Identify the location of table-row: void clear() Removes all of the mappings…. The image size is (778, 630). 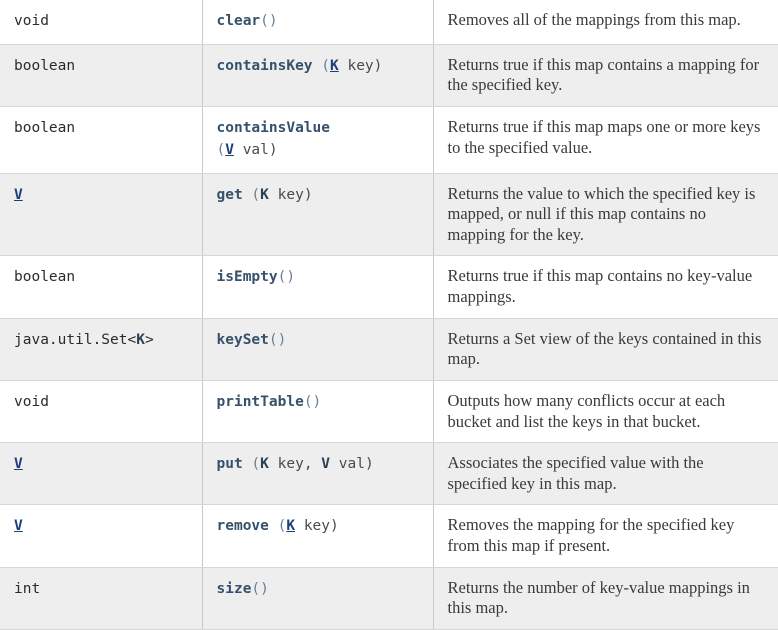
(389, 22).